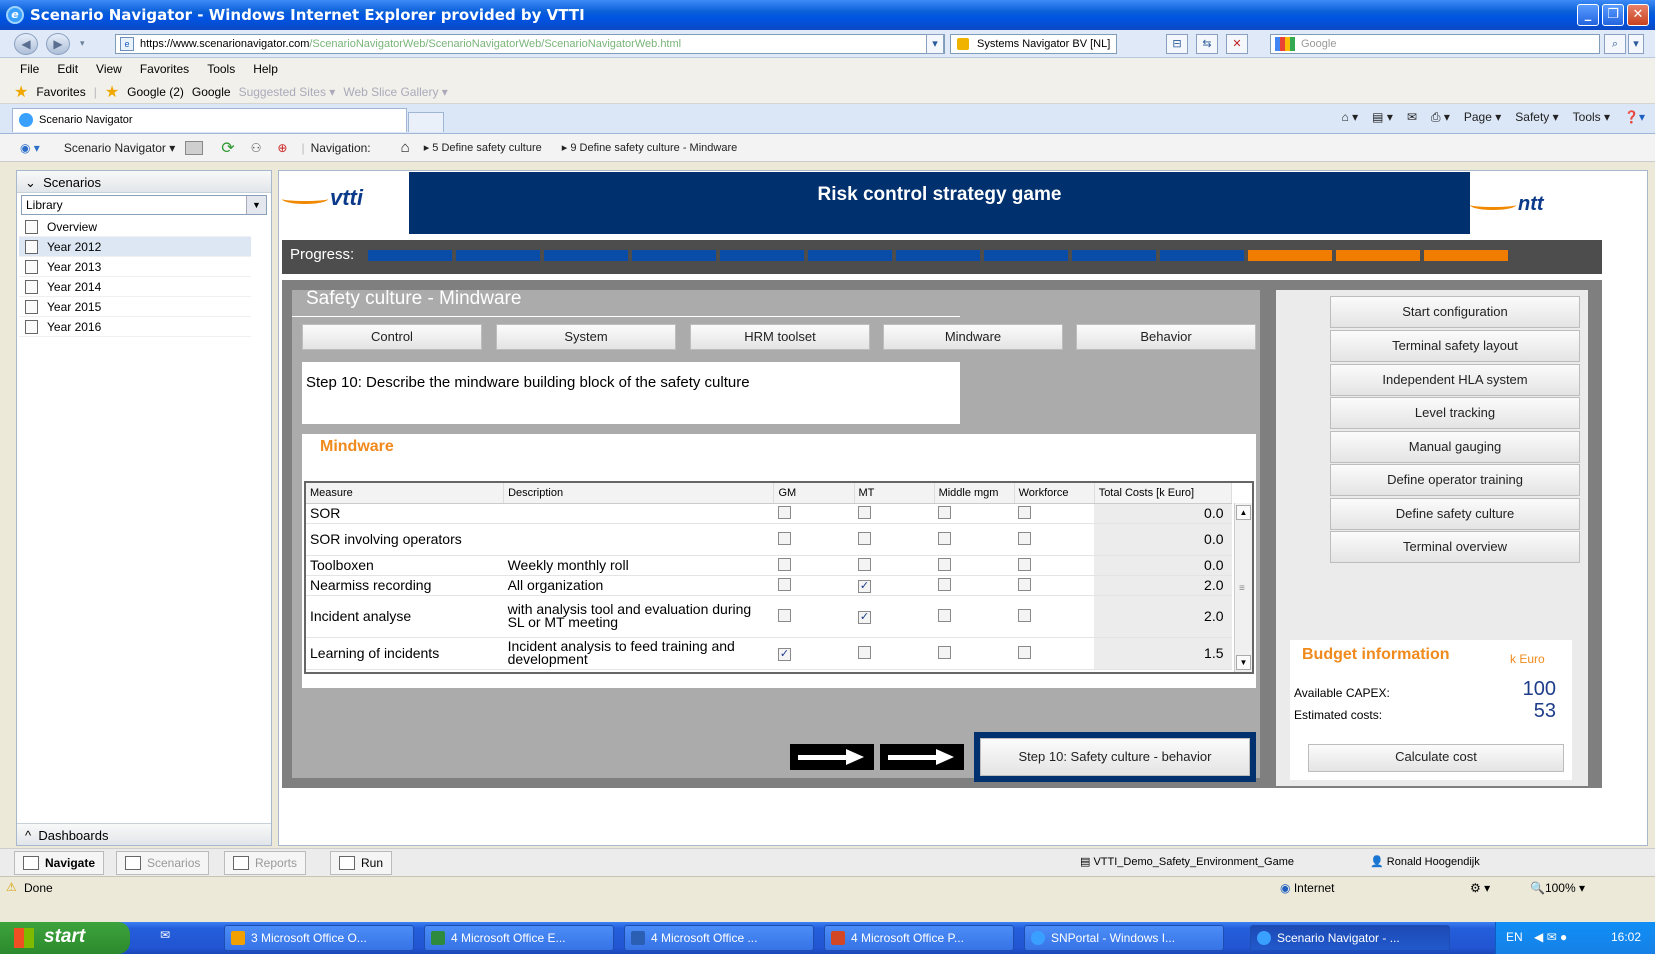 Image resolution: width=1655 pixels, height=954 pixels. I want to click on menu-view: View, so click(109, 69).